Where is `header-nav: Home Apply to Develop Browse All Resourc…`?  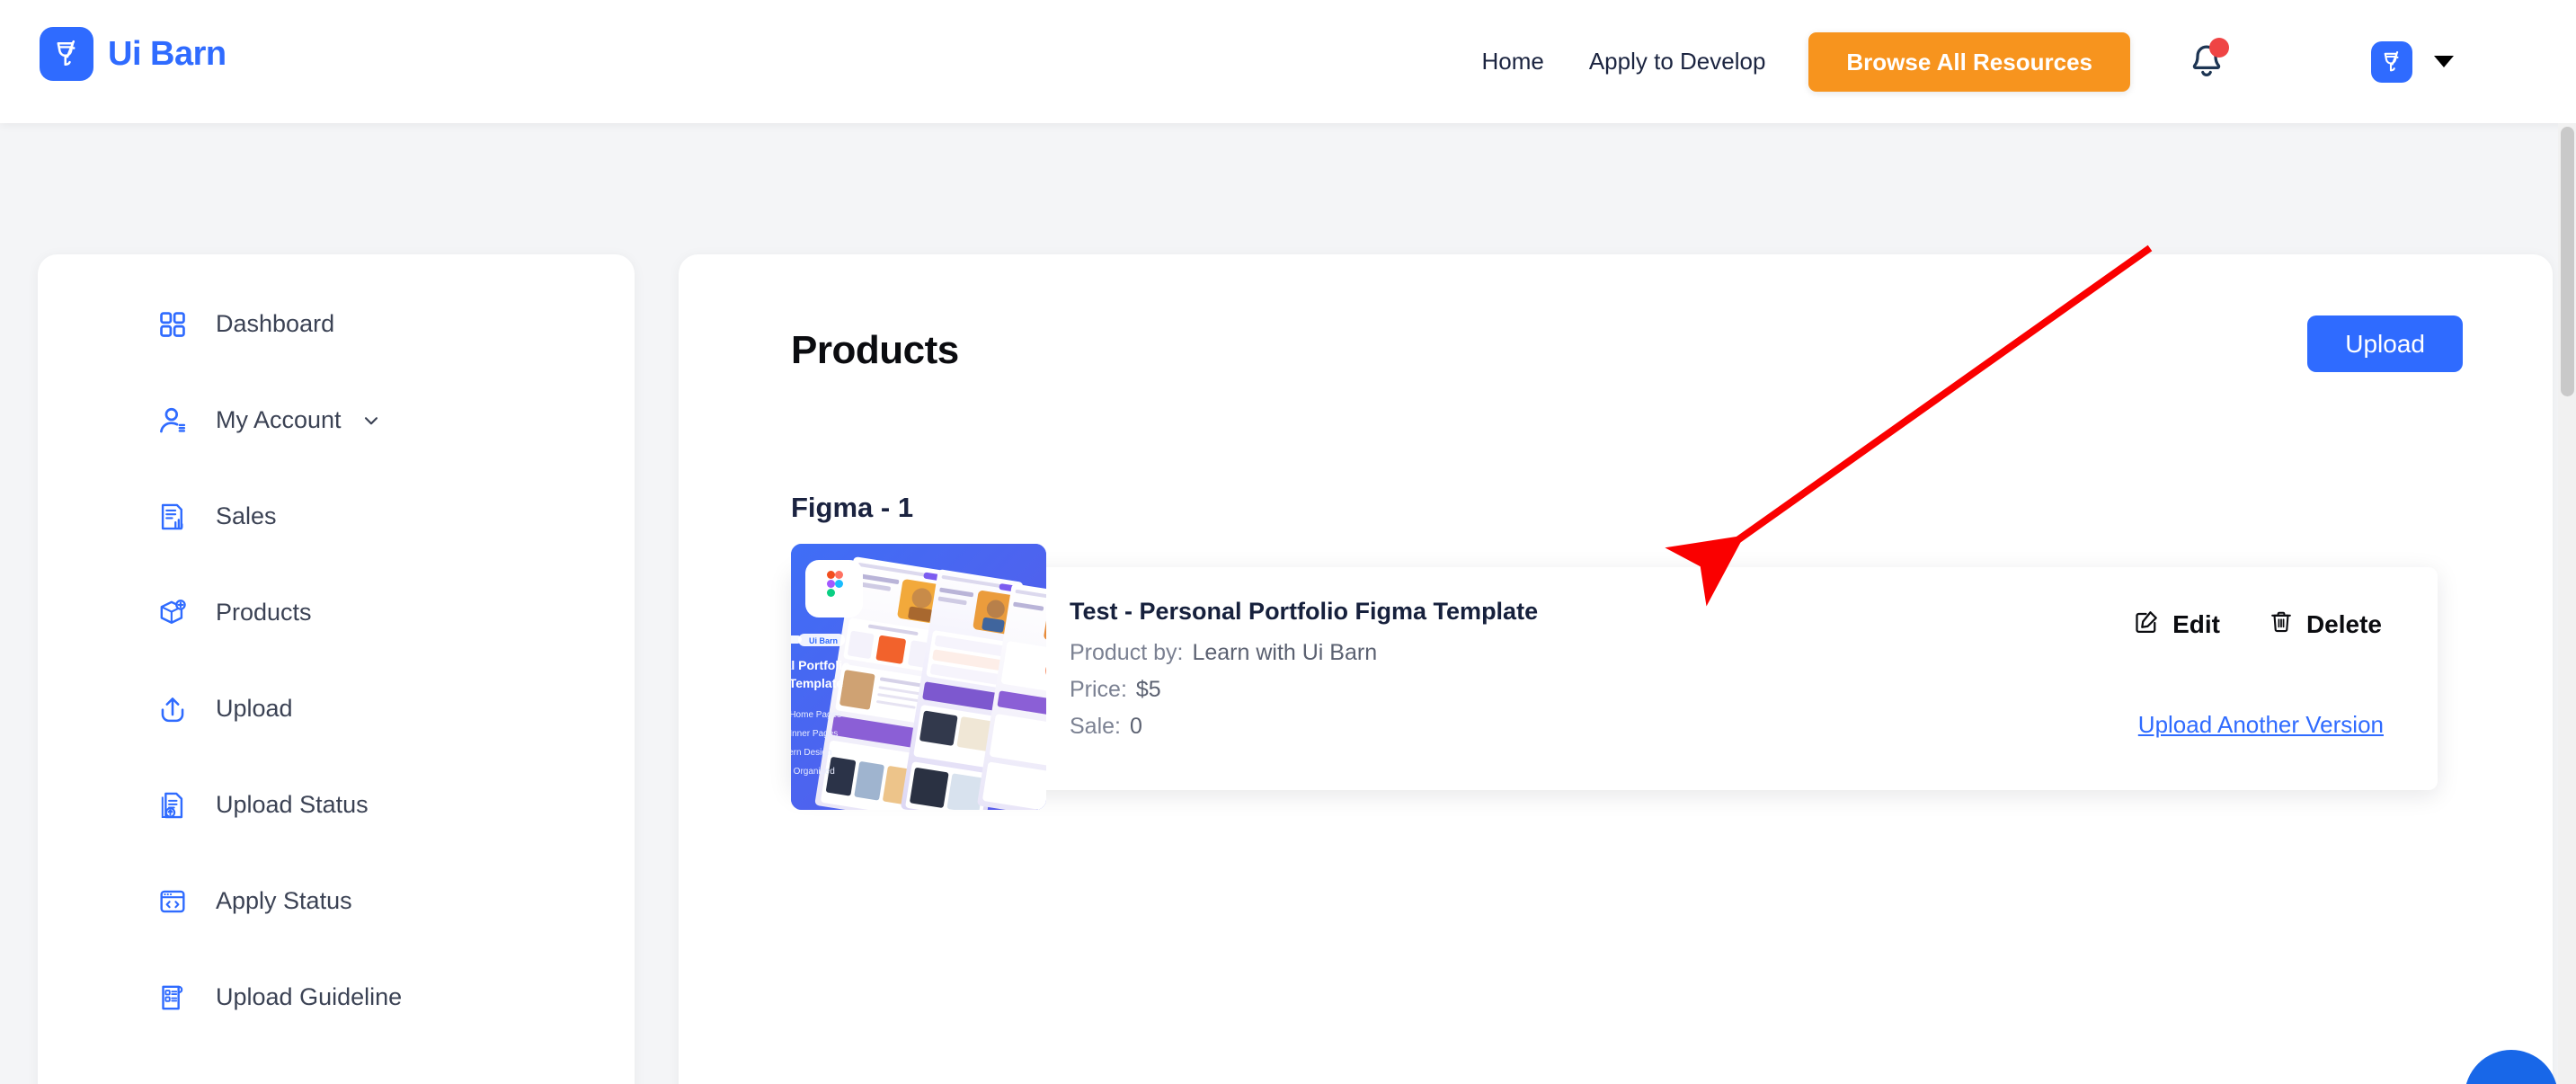 header-nav: Home Apply to Develop Browse All Resourc… is located at coordinates (1967, 61).